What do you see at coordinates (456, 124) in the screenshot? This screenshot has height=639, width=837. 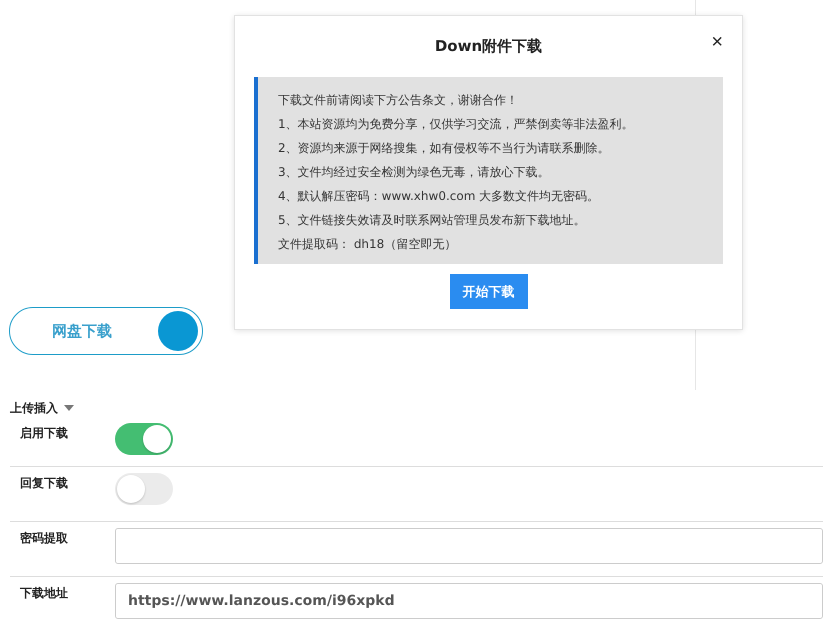 I see `notice-text: 1、本站资源均为免费分享，仅供学习交流，严禁倒卖等非法盈利。` at bounding box center [456, 124].